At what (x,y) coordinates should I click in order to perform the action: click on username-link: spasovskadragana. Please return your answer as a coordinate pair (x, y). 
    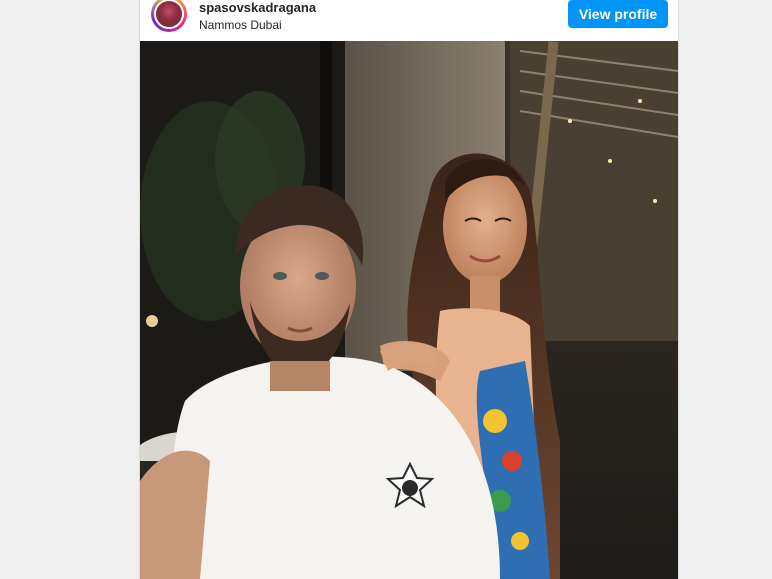
    Looking at the image, I should click on (257, 8).